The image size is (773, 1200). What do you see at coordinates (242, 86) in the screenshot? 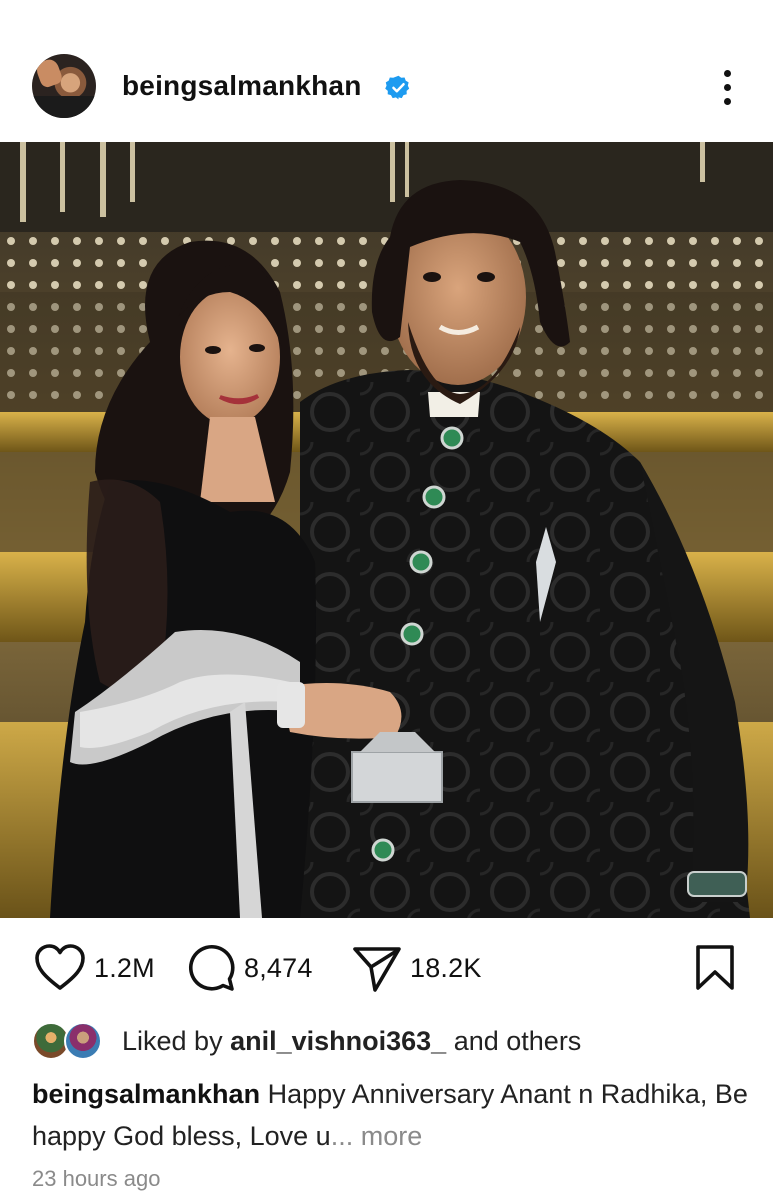
I see `post-username: beingsalmankhan` at bounding box center [242, 86].